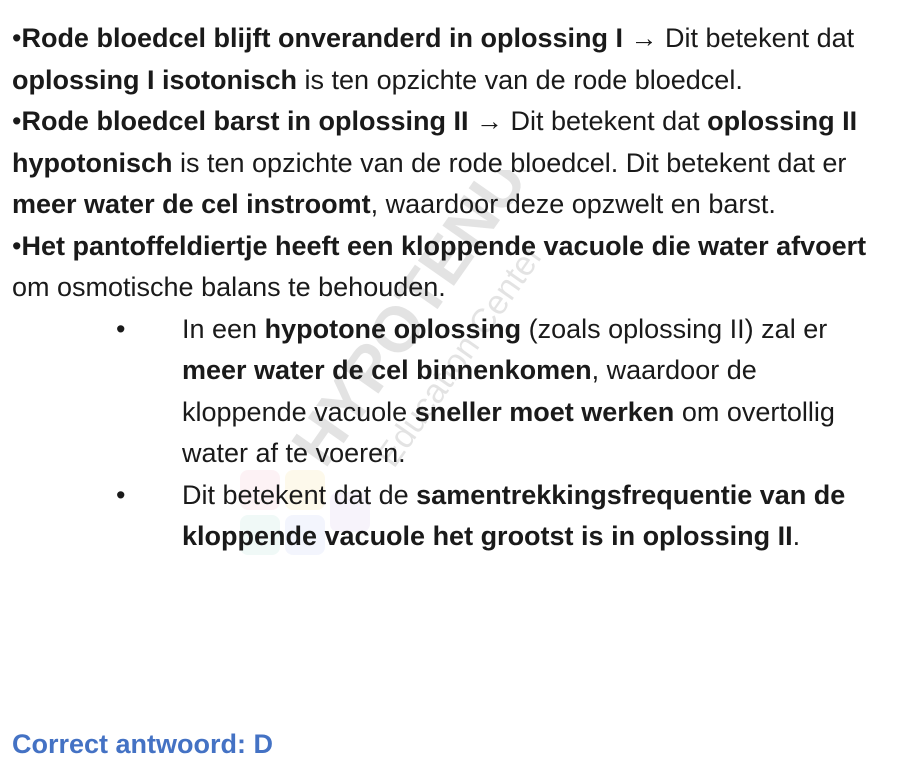 Image resolution: width=904 pixels, height=770 pixels. I want to click on bold-text: sneller moet werken, so click(544, 411).